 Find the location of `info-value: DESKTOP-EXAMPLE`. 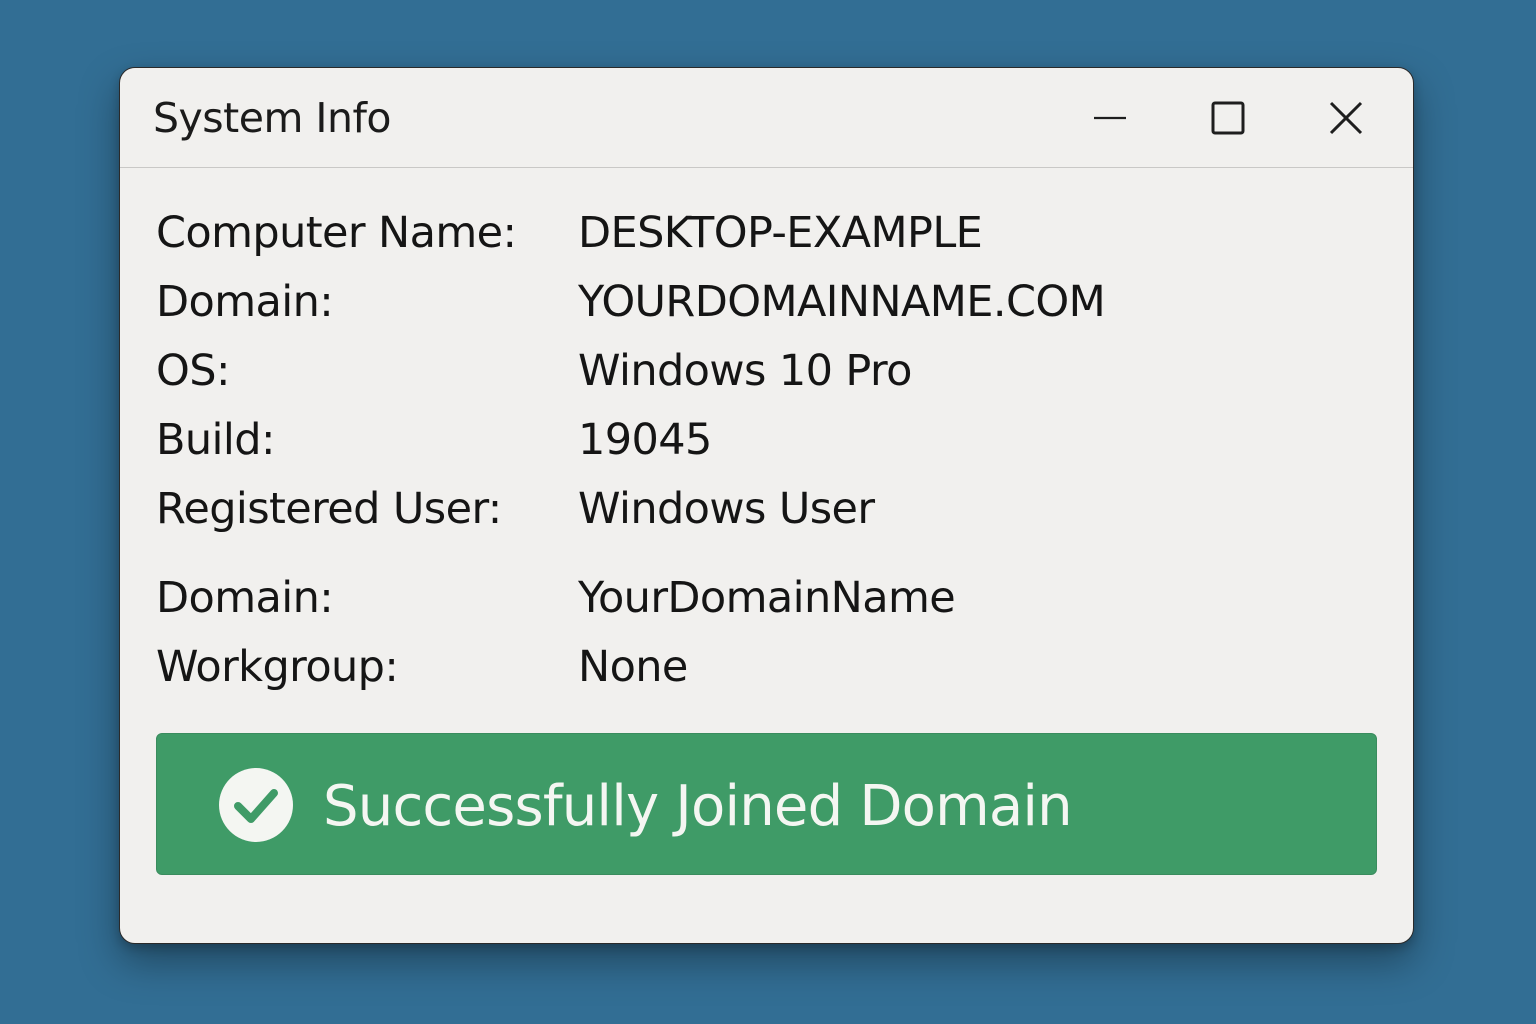

info-value: DESKTOP-EXAMPLE is located at coordinates (780, 233).